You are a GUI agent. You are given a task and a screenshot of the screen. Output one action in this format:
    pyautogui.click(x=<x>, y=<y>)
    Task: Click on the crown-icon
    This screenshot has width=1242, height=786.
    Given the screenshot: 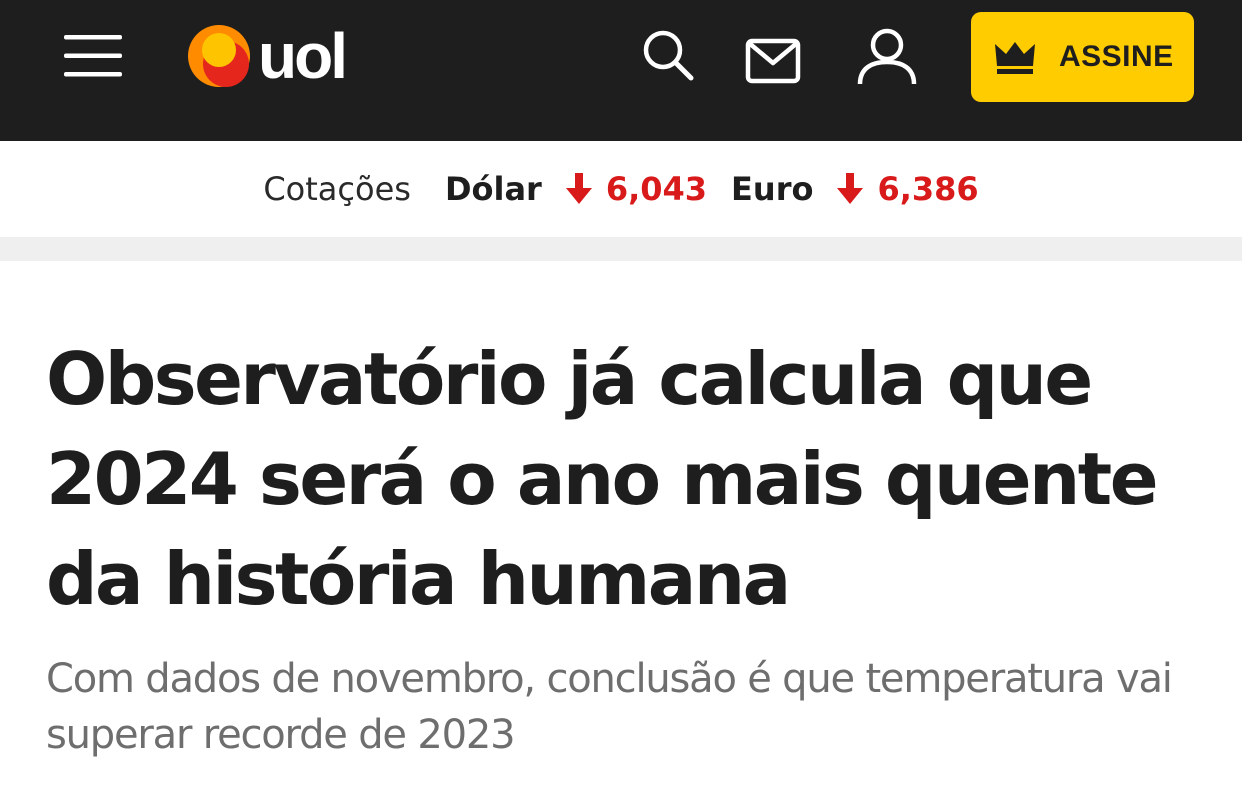 What is the action you would take?
    pyautogui.click(x=1015, y=57)
    